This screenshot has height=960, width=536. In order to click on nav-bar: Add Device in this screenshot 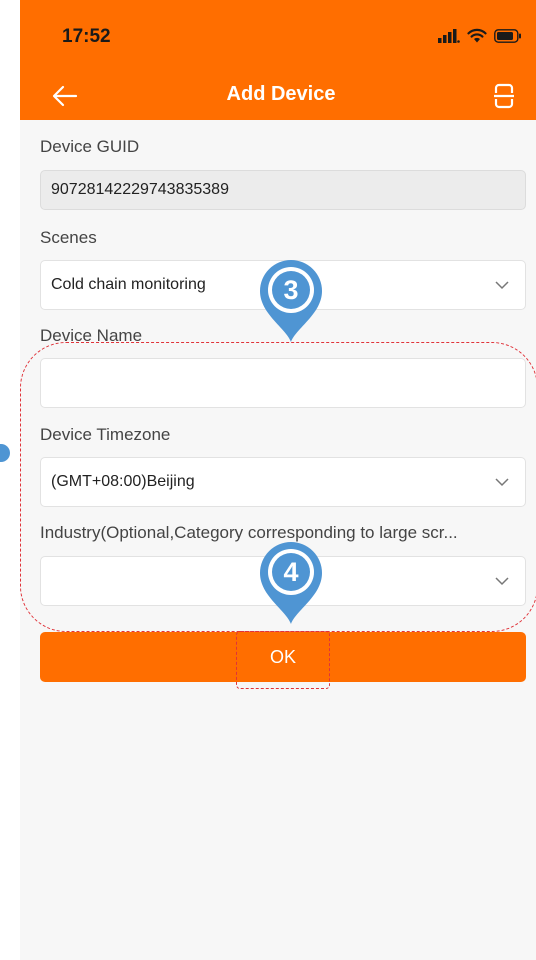, I will do `click(278, 96)`.